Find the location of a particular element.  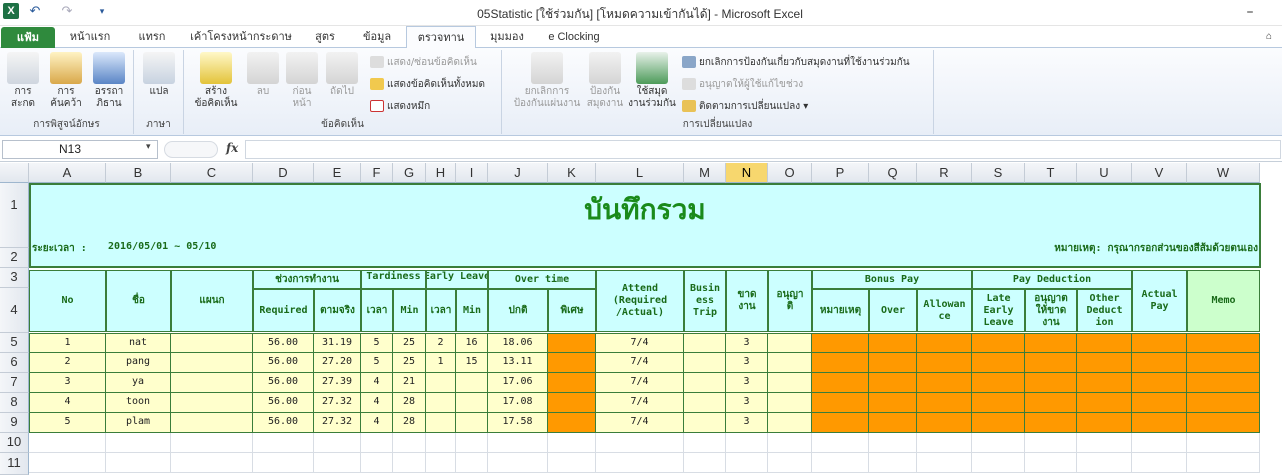

data-cell-w9 is located at coordinates (1223, 423).